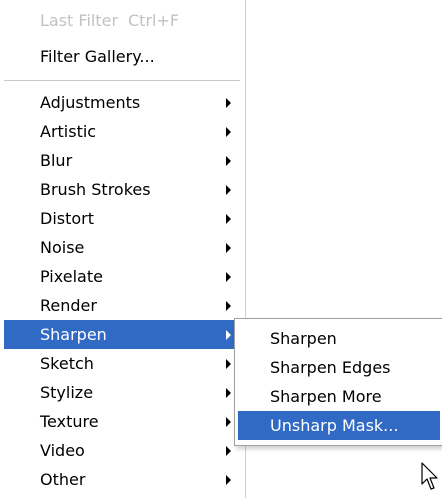 This screenshot has width=442, height=498. I want to click on menu-item-label: Texture, so click(69, 421).